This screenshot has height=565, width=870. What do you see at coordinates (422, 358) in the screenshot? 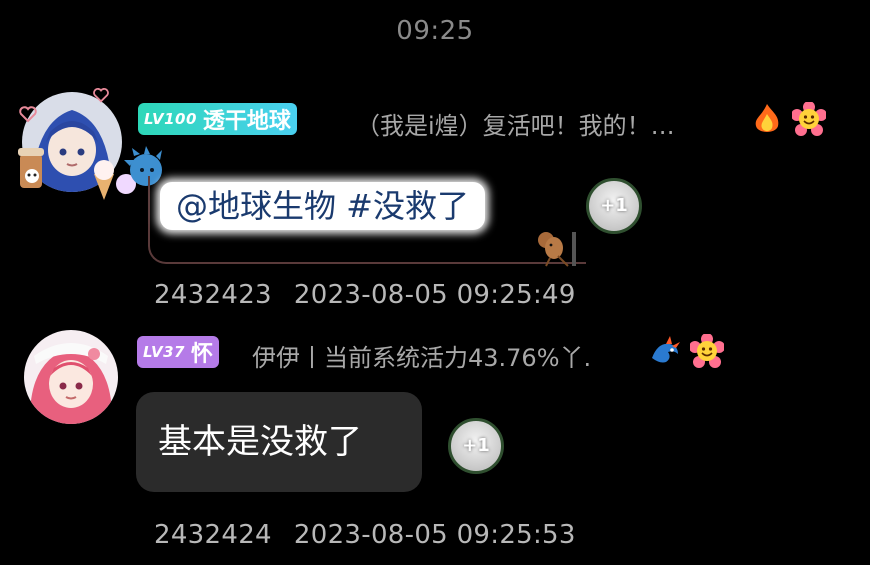
I see `member-title: 伊伊丨当前系统活力43.76%丫.` at bounding box center [422, 358].